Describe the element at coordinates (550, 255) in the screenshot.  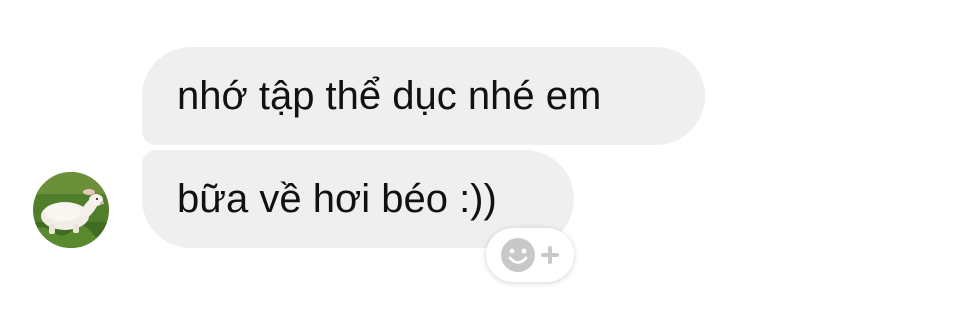
I see `plus-icon` at that location.